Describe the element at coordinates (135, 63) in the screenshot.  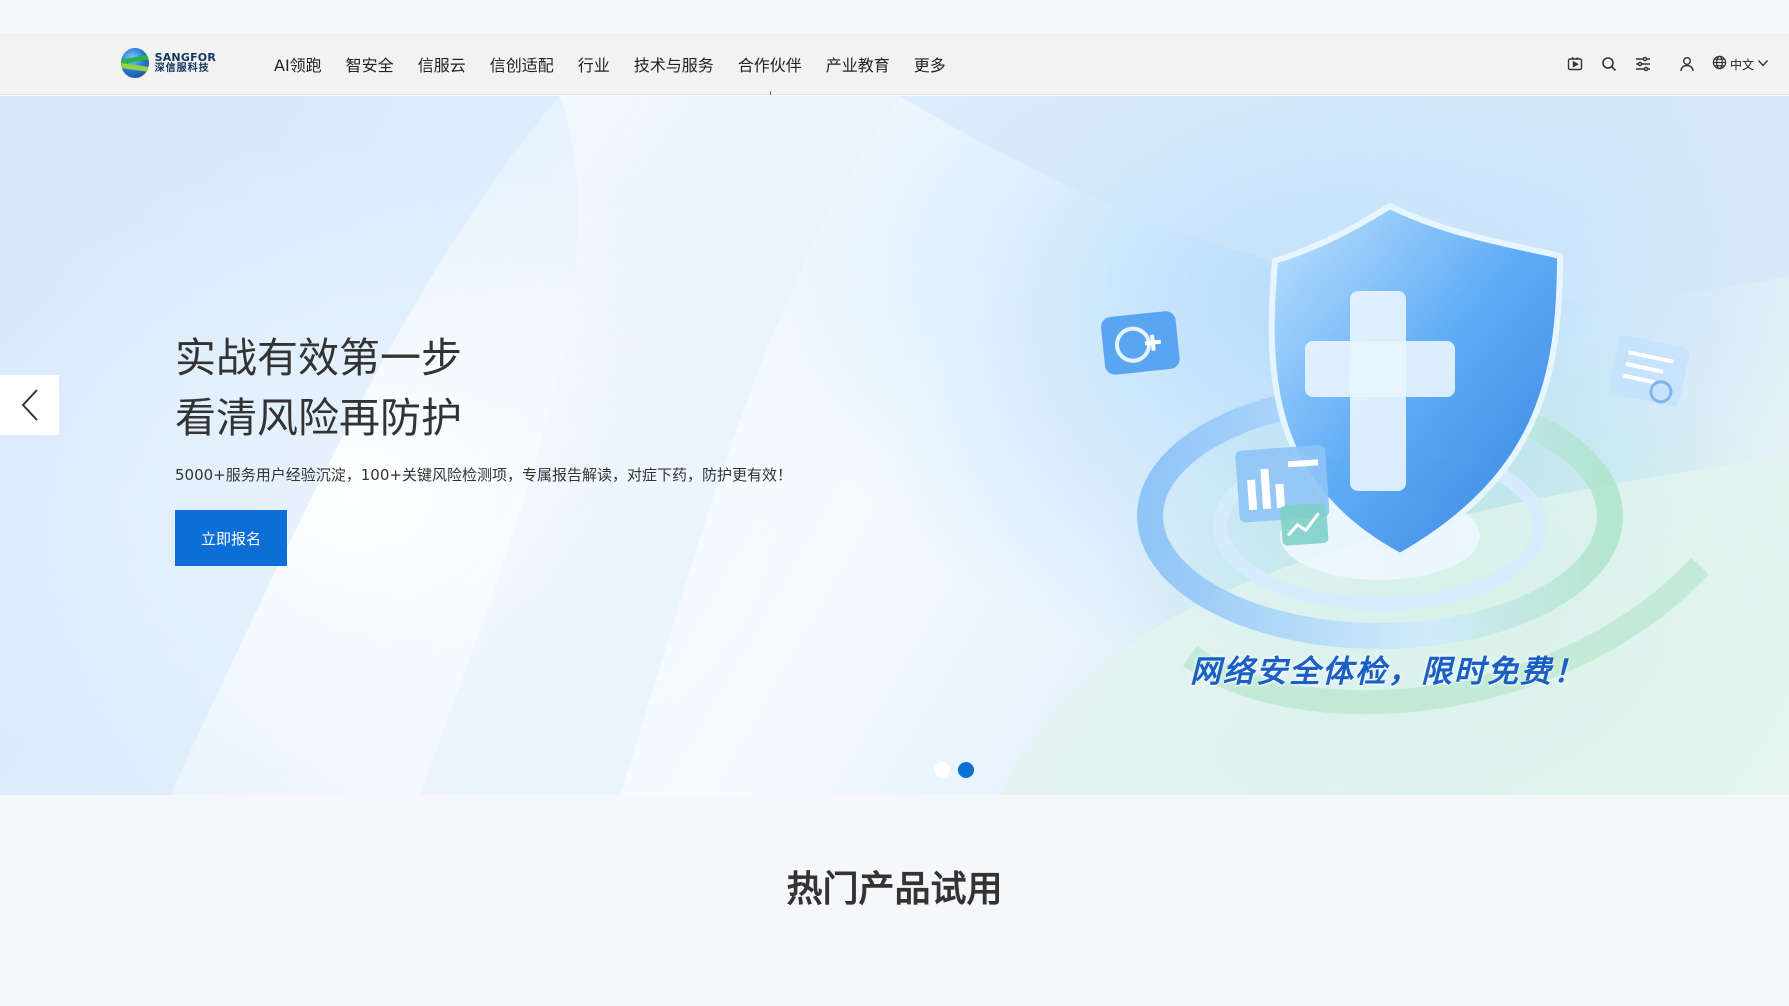
I see `logo-globe-icon` at that location.